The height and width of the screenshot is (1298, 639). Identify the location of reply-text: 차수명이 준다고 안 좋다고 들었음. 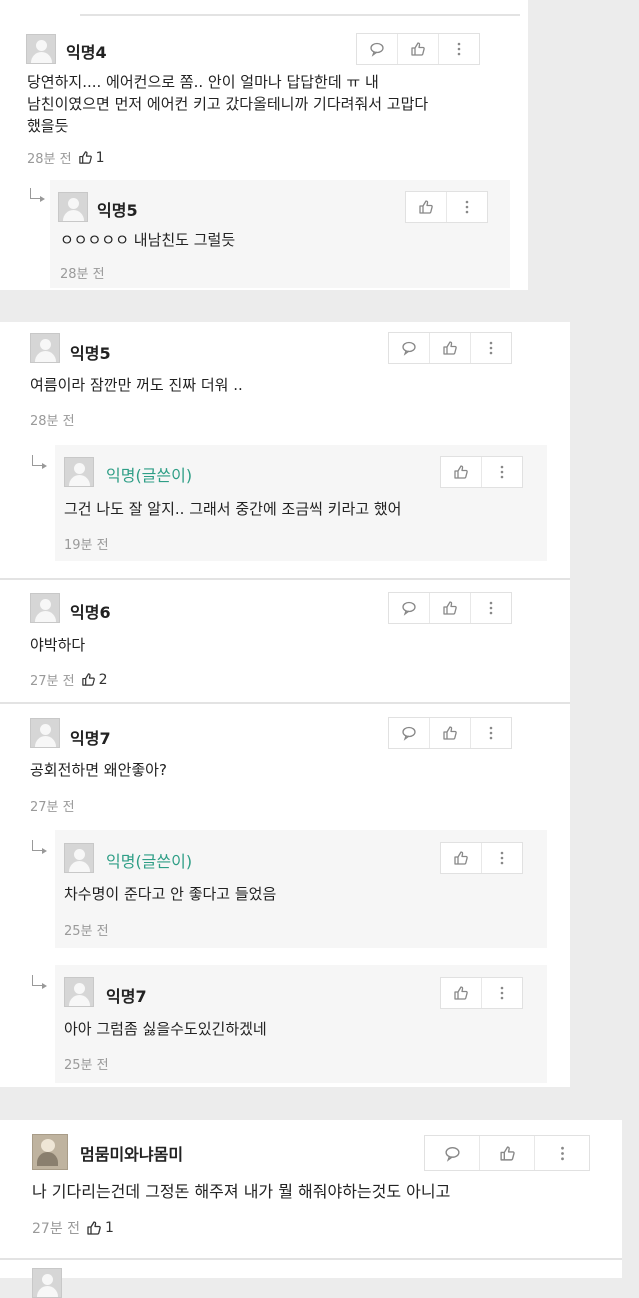
(170, 894).